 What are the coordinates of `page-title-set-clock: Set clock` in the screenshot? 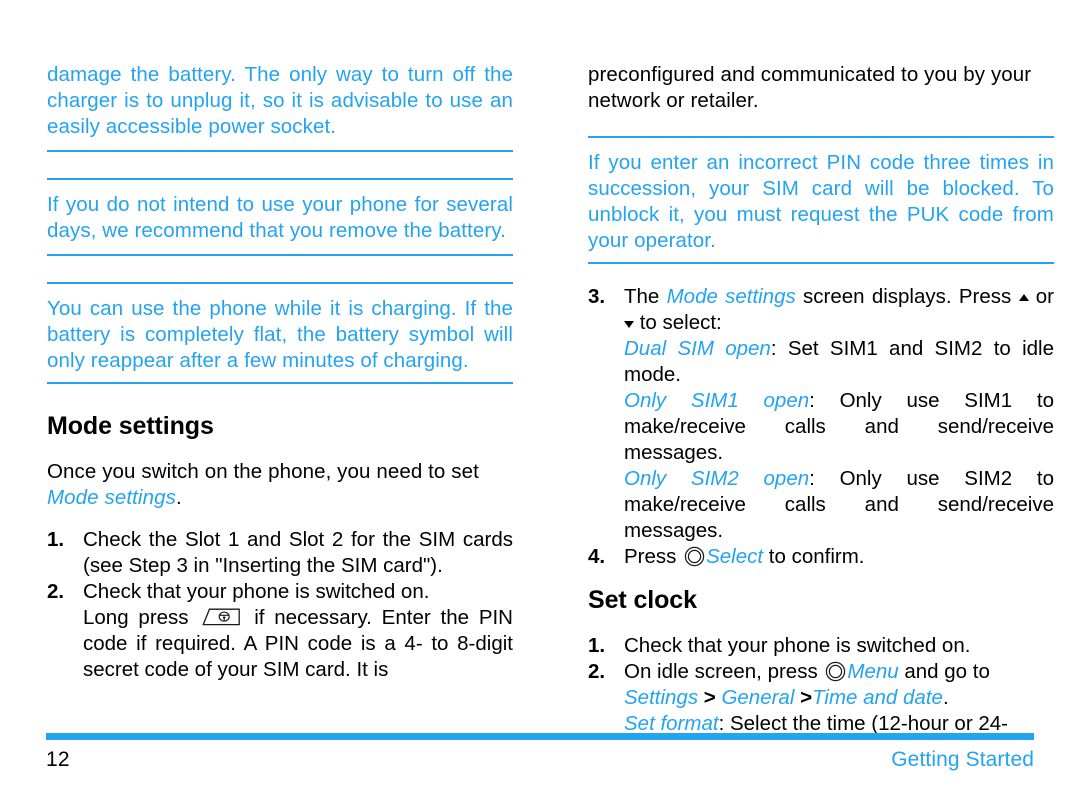 It's located at (642, 600).